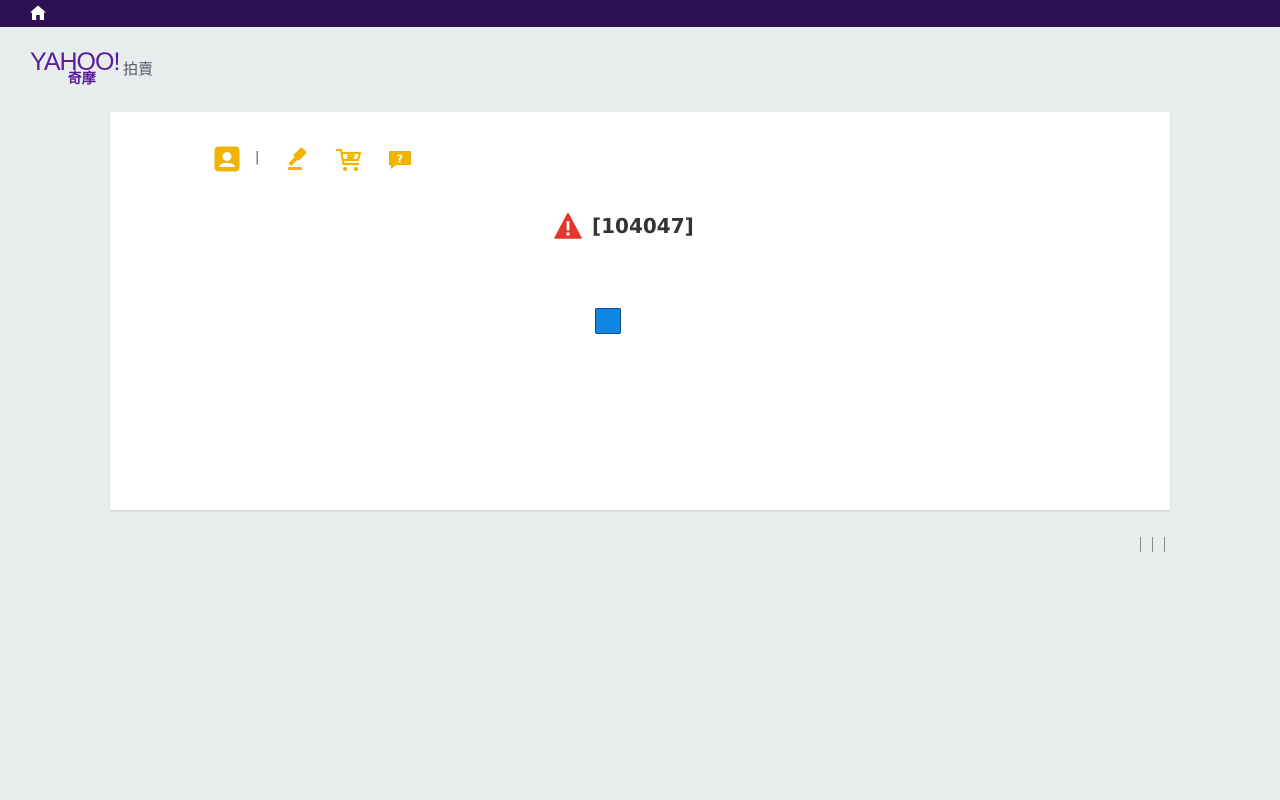  What do you see at coordinates (299, 159) in the screenshot?
I see `gavel-icon` at bounding box center [299, 159].